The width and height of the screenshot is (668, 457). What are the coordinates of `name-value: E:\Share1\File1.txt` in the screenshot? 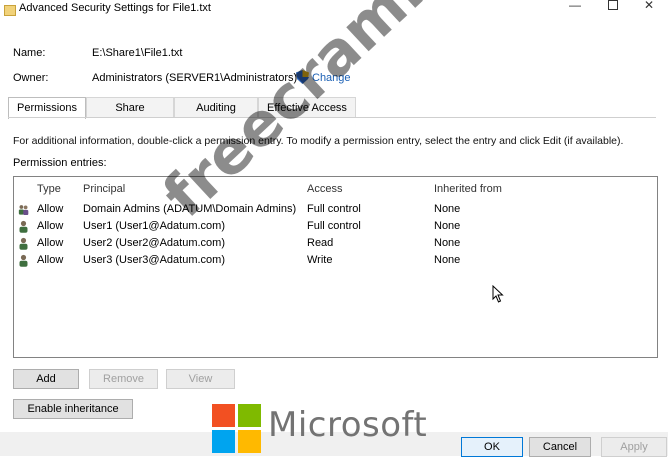 It's located at (137, 53).